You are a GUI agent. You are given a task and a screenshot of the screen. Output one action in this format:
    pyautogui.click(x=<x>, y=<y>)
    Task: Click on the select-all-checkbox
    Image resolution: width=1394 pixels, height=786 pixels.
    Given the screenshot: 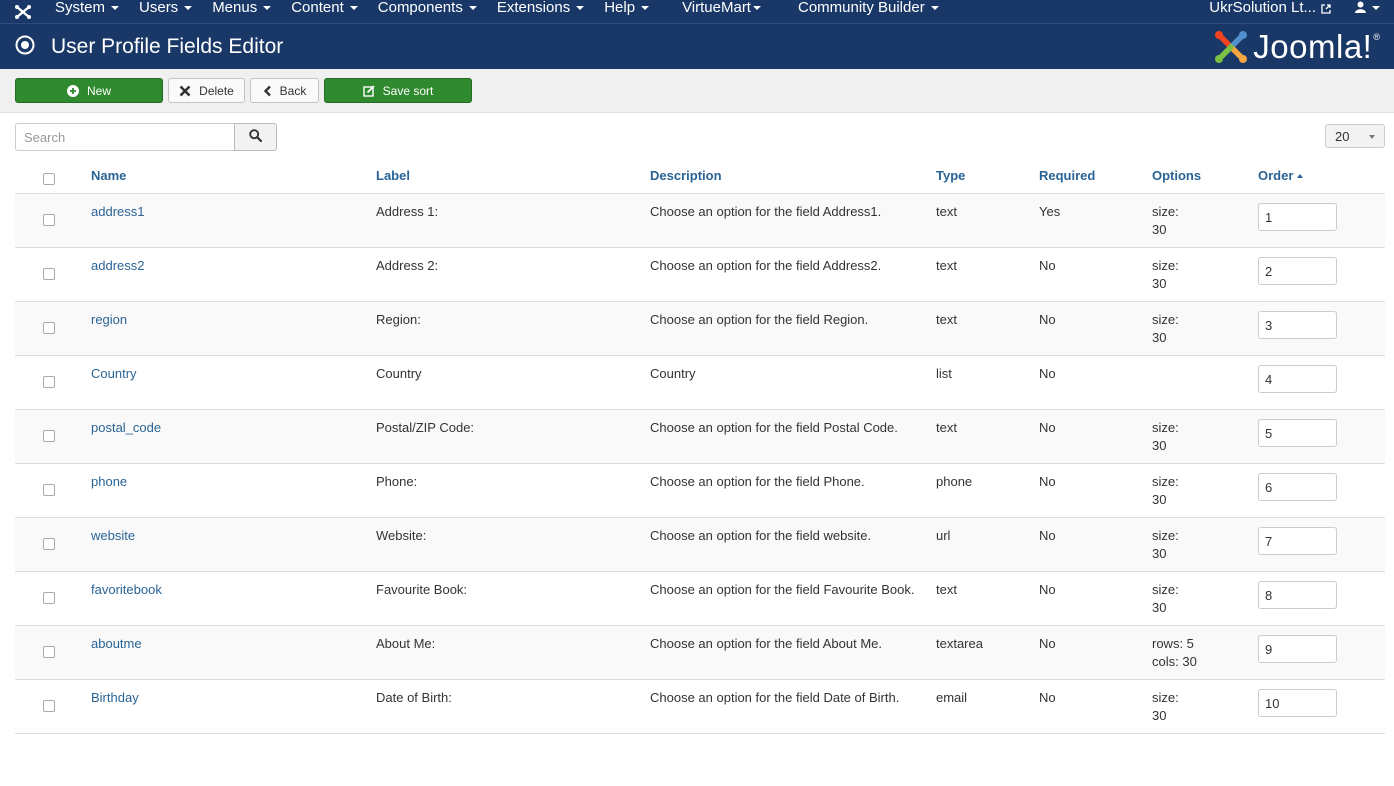 What is the action you would take?
    pyautogui.click(x=49, y=179)
    